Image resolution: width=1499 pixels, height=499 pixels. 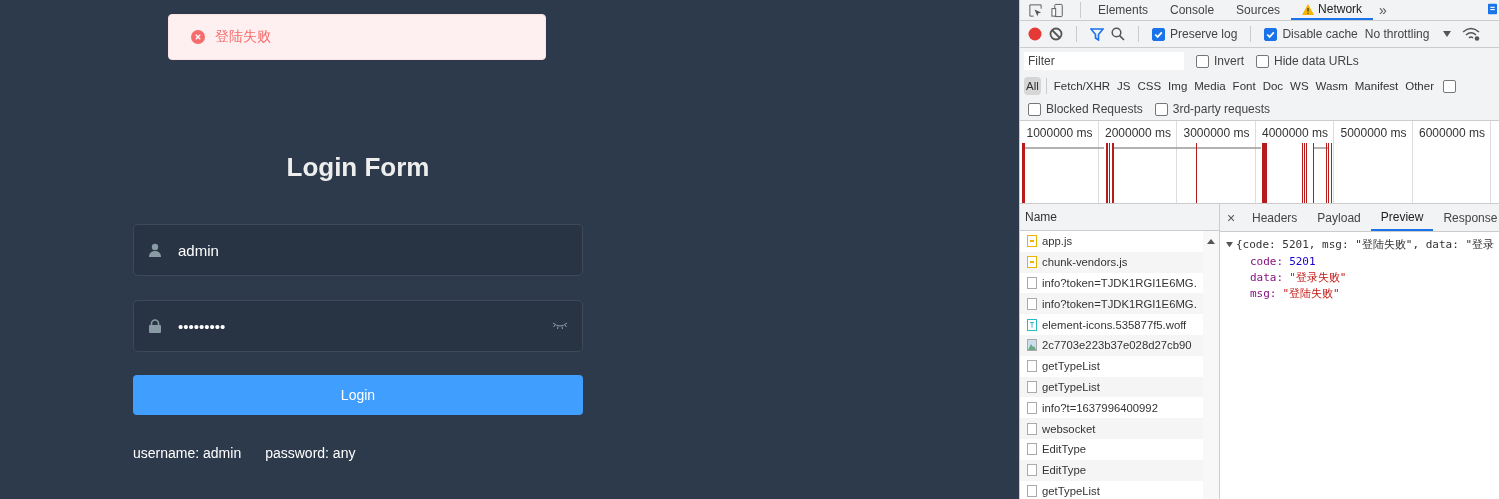 I want to click on type-filter: Fetch/XHR, so click(x=1082, y=86).